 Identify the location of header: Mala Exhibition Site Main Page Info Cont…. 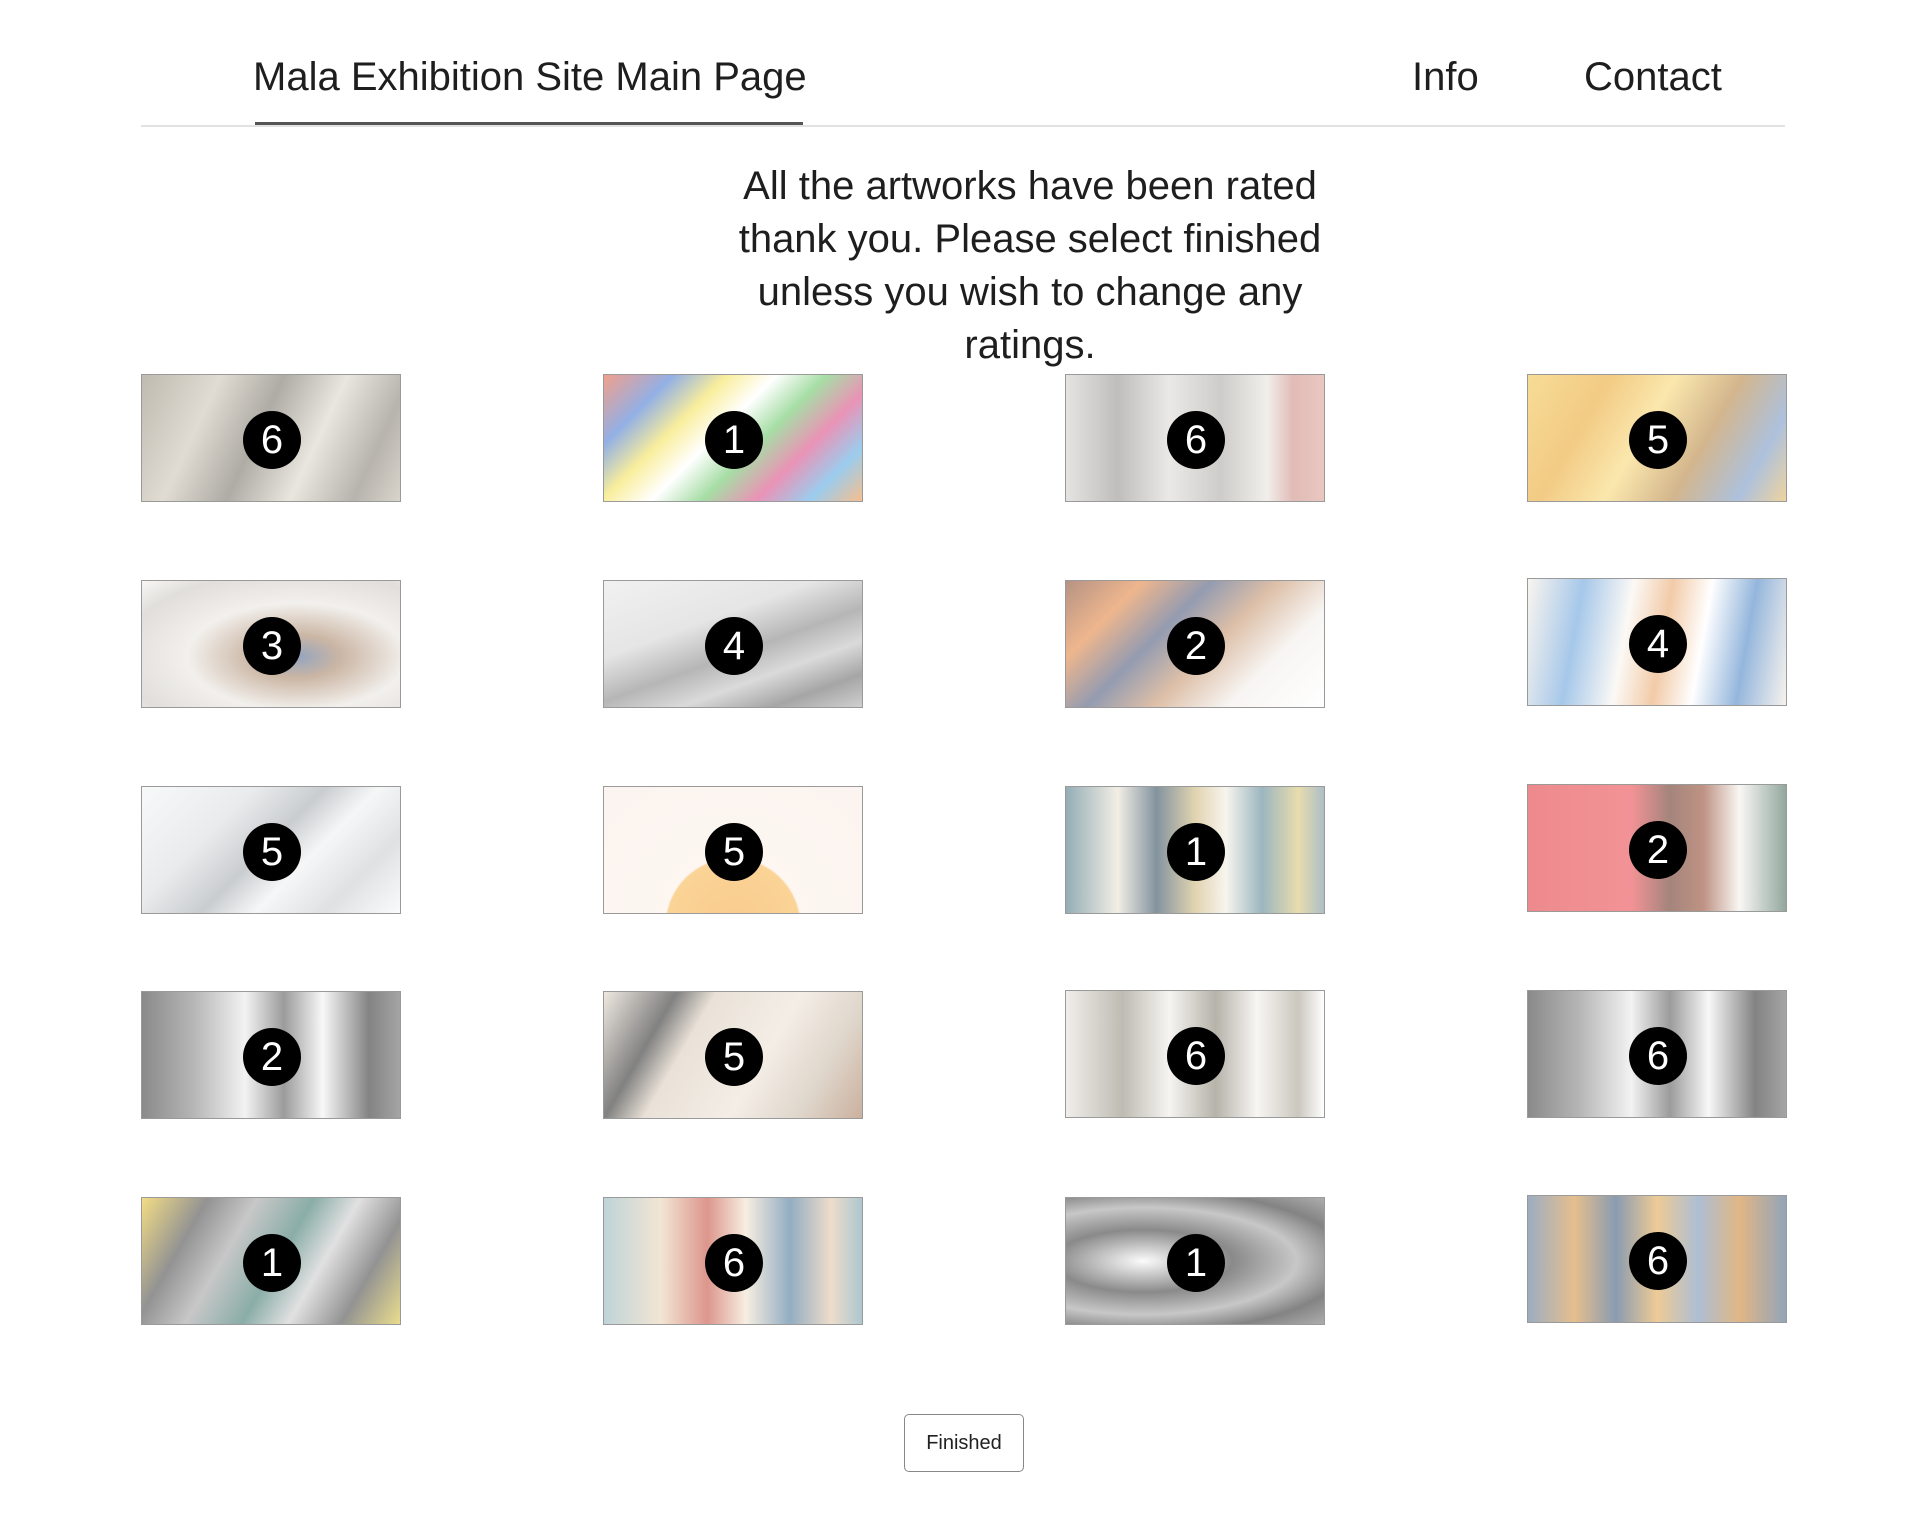
(963, 63).